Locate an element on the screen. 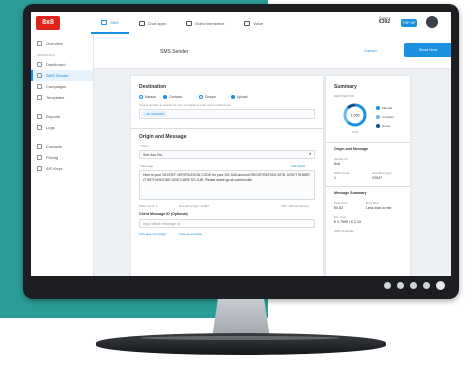 The width and height of the screenshot is (472, 378). radio-manual: Manual is located at coordinates (147, 97).